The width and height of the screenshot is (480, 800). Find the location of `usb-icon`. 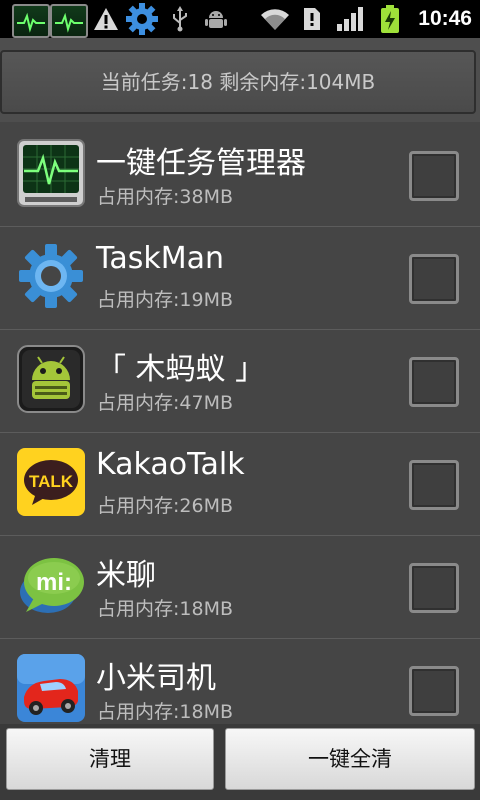

usb-icon is located at coordinates (180, 19).